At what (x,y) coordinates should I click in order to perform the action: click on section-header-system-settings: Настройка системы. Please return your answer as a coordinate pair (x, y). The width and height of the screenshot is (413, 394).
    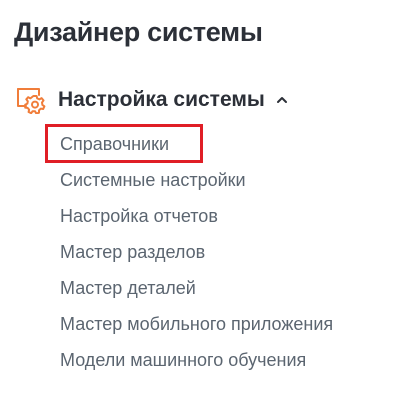
    Looking at the image, I should click on (152, 100).